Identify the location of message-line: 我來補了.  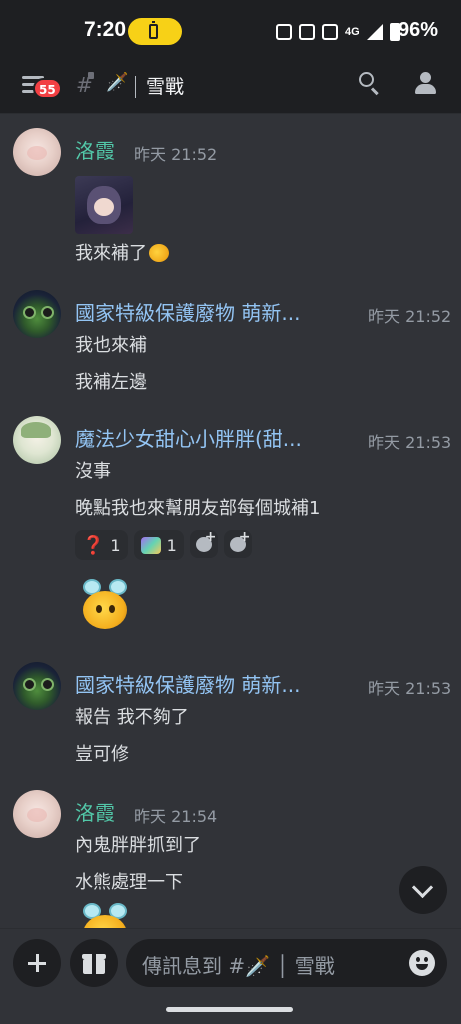
(122, 252).